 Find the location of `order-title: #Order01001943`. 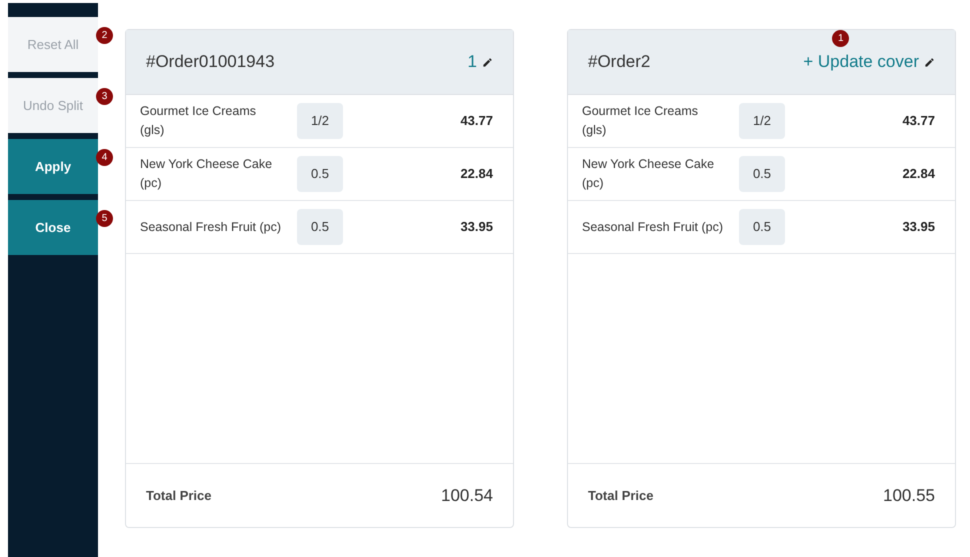

order-title: #Order01001943 is located at coordinates (210, 62).